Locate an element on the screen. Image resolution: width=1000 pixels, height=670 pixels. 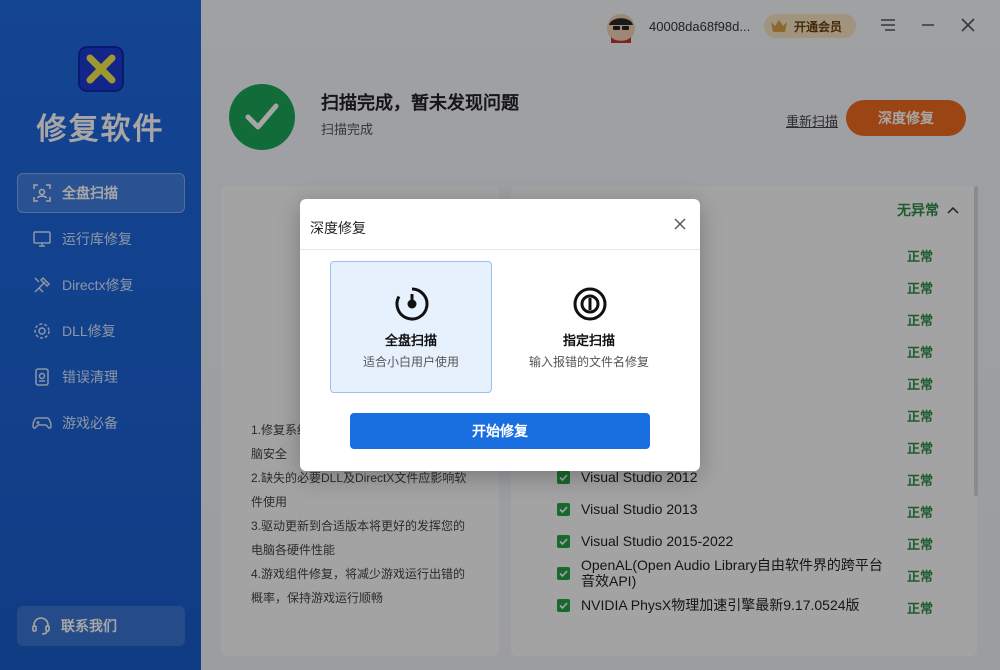
dialog-title: 深度修复 is located at coordinates (338, 228).